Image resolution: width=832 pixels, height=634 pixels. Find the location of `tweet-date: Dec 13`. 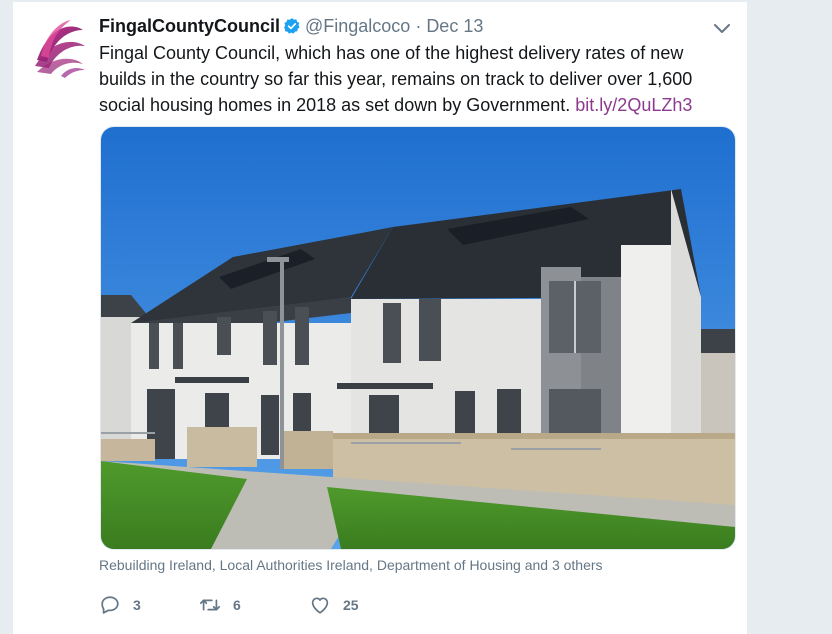

tweet-date: Dec 13 is located at coordinates (454, 26).